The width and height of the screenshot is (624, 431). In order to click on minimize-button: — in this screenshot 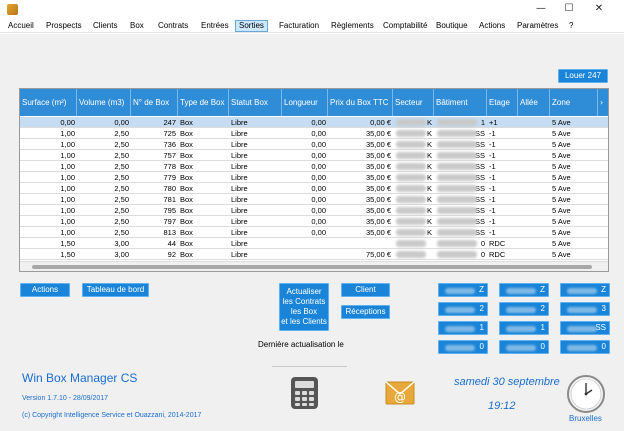, I will do `click(541, 9)`.